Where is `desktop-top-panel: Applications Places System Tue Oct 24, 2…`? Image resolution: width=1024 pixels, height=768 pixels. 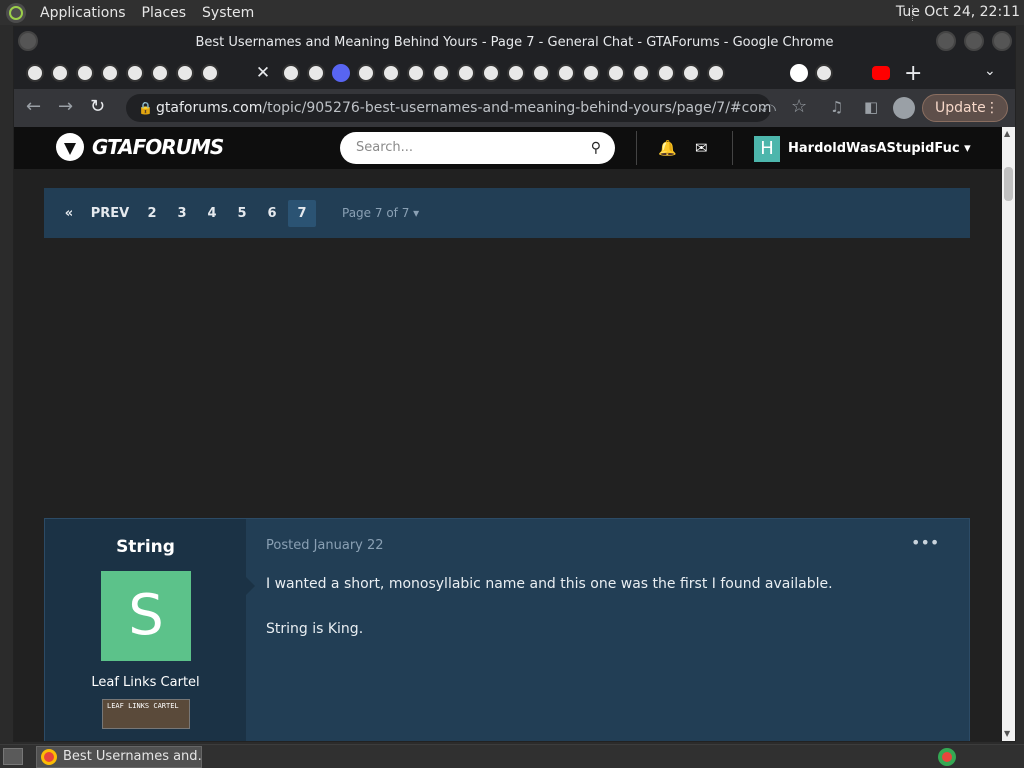 desktop-top-panel: Applications Places System Tue Oct 24, 2… is located at coordinates (512, 12).